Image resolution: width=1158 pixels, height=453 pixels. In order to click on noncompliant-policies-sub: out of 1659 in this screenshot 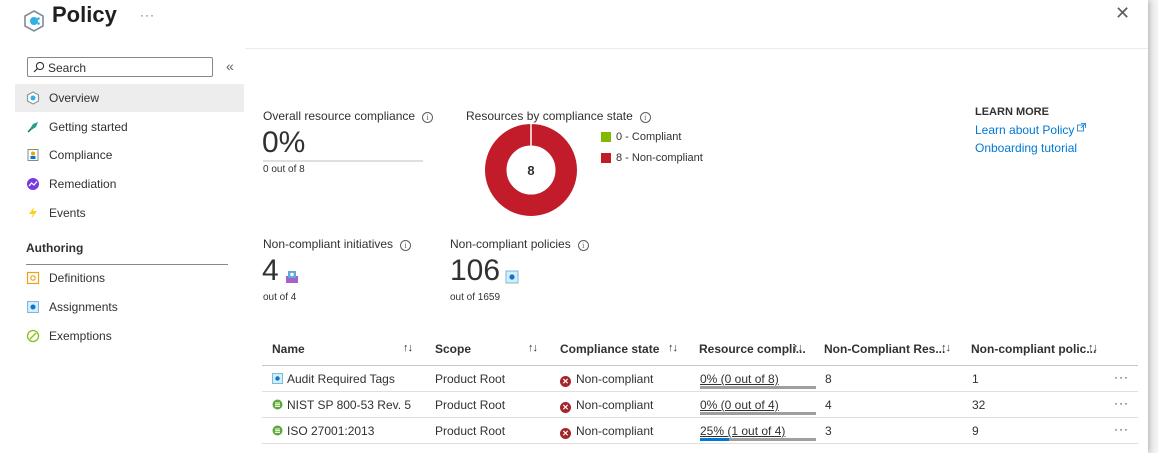, I will do `click(475, 297)`.